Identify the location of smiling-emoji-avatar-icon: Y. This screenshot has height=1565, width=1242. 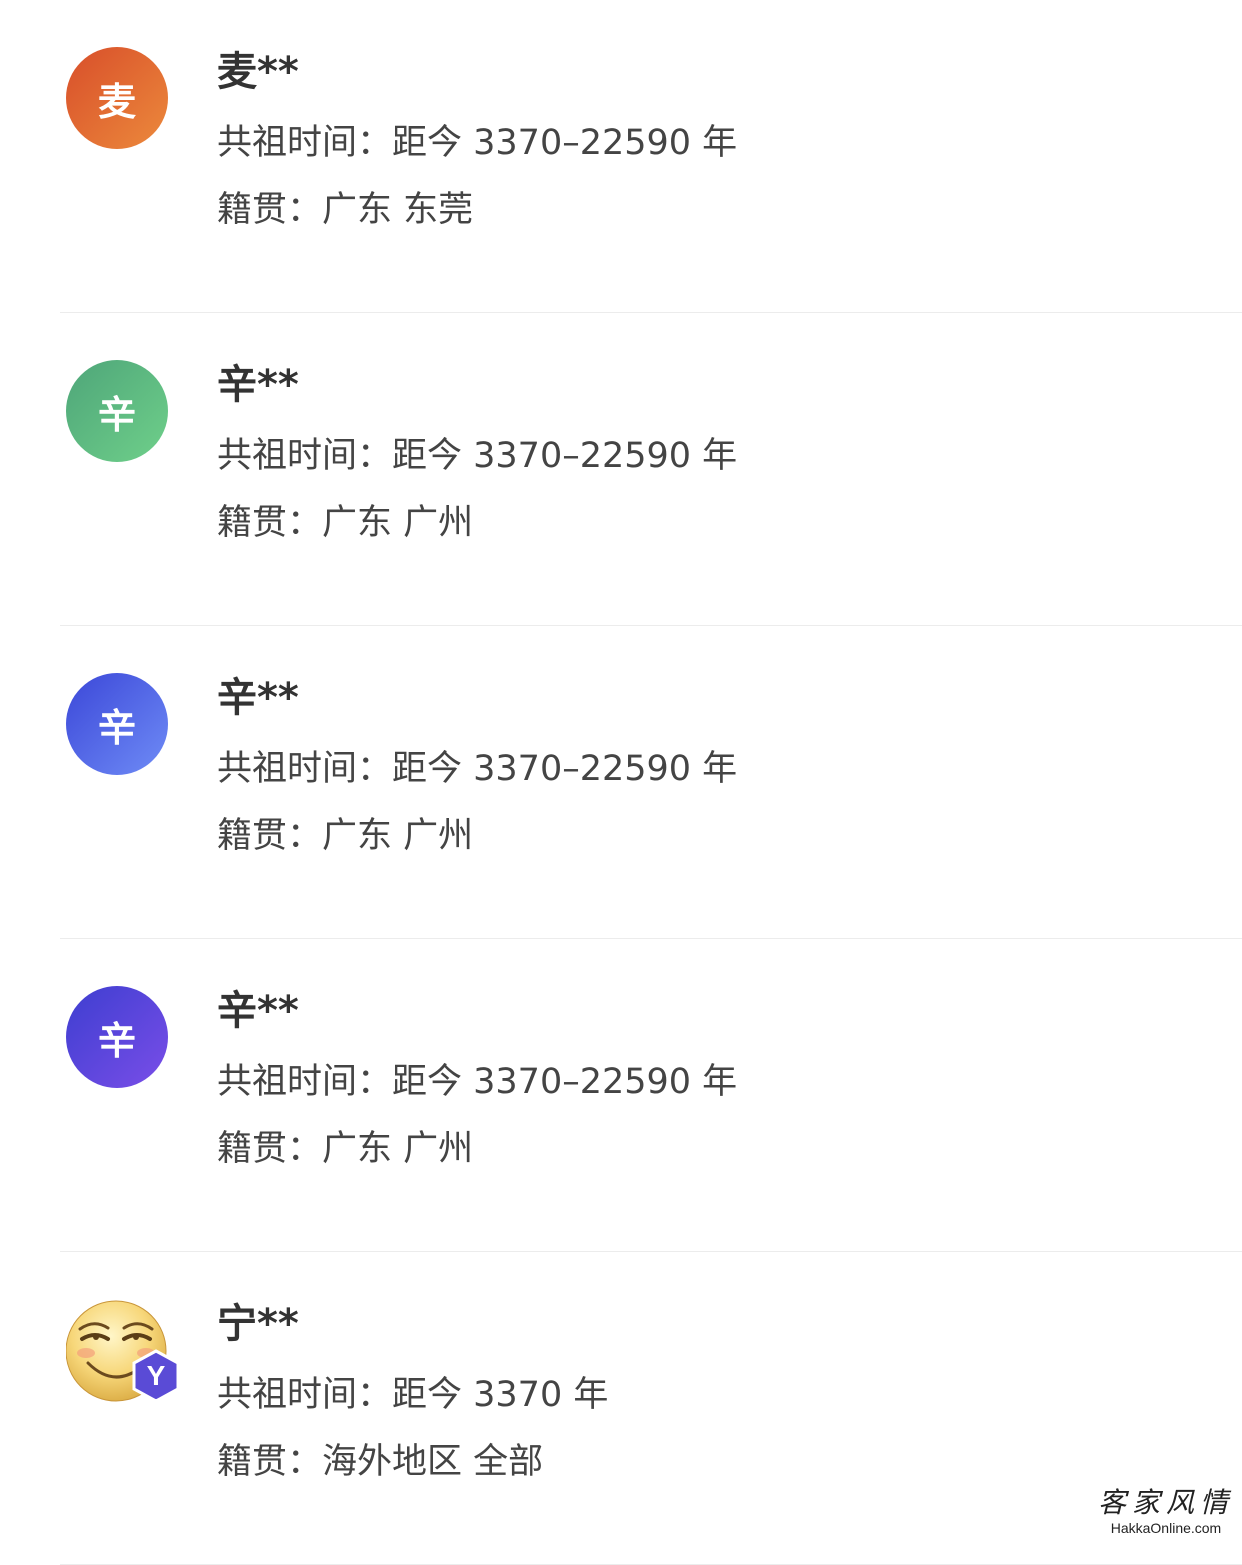
(122, 1351).